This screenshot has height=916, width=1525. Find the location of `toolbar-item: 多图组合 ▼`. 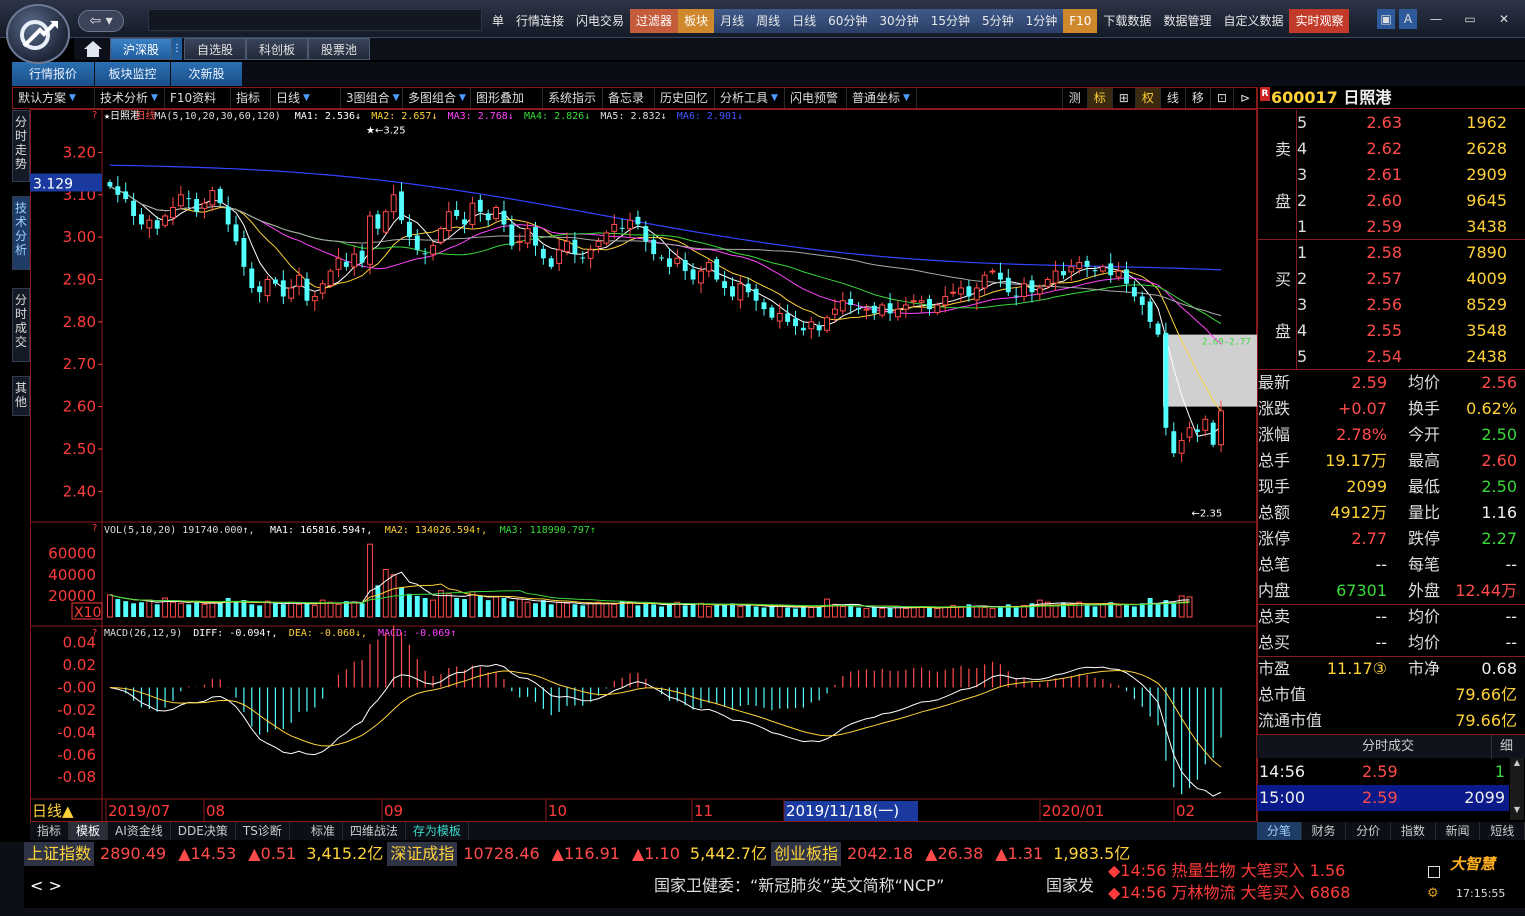

toolbar-item: 多图组合 ▼ is located at coordinates (437, 98).